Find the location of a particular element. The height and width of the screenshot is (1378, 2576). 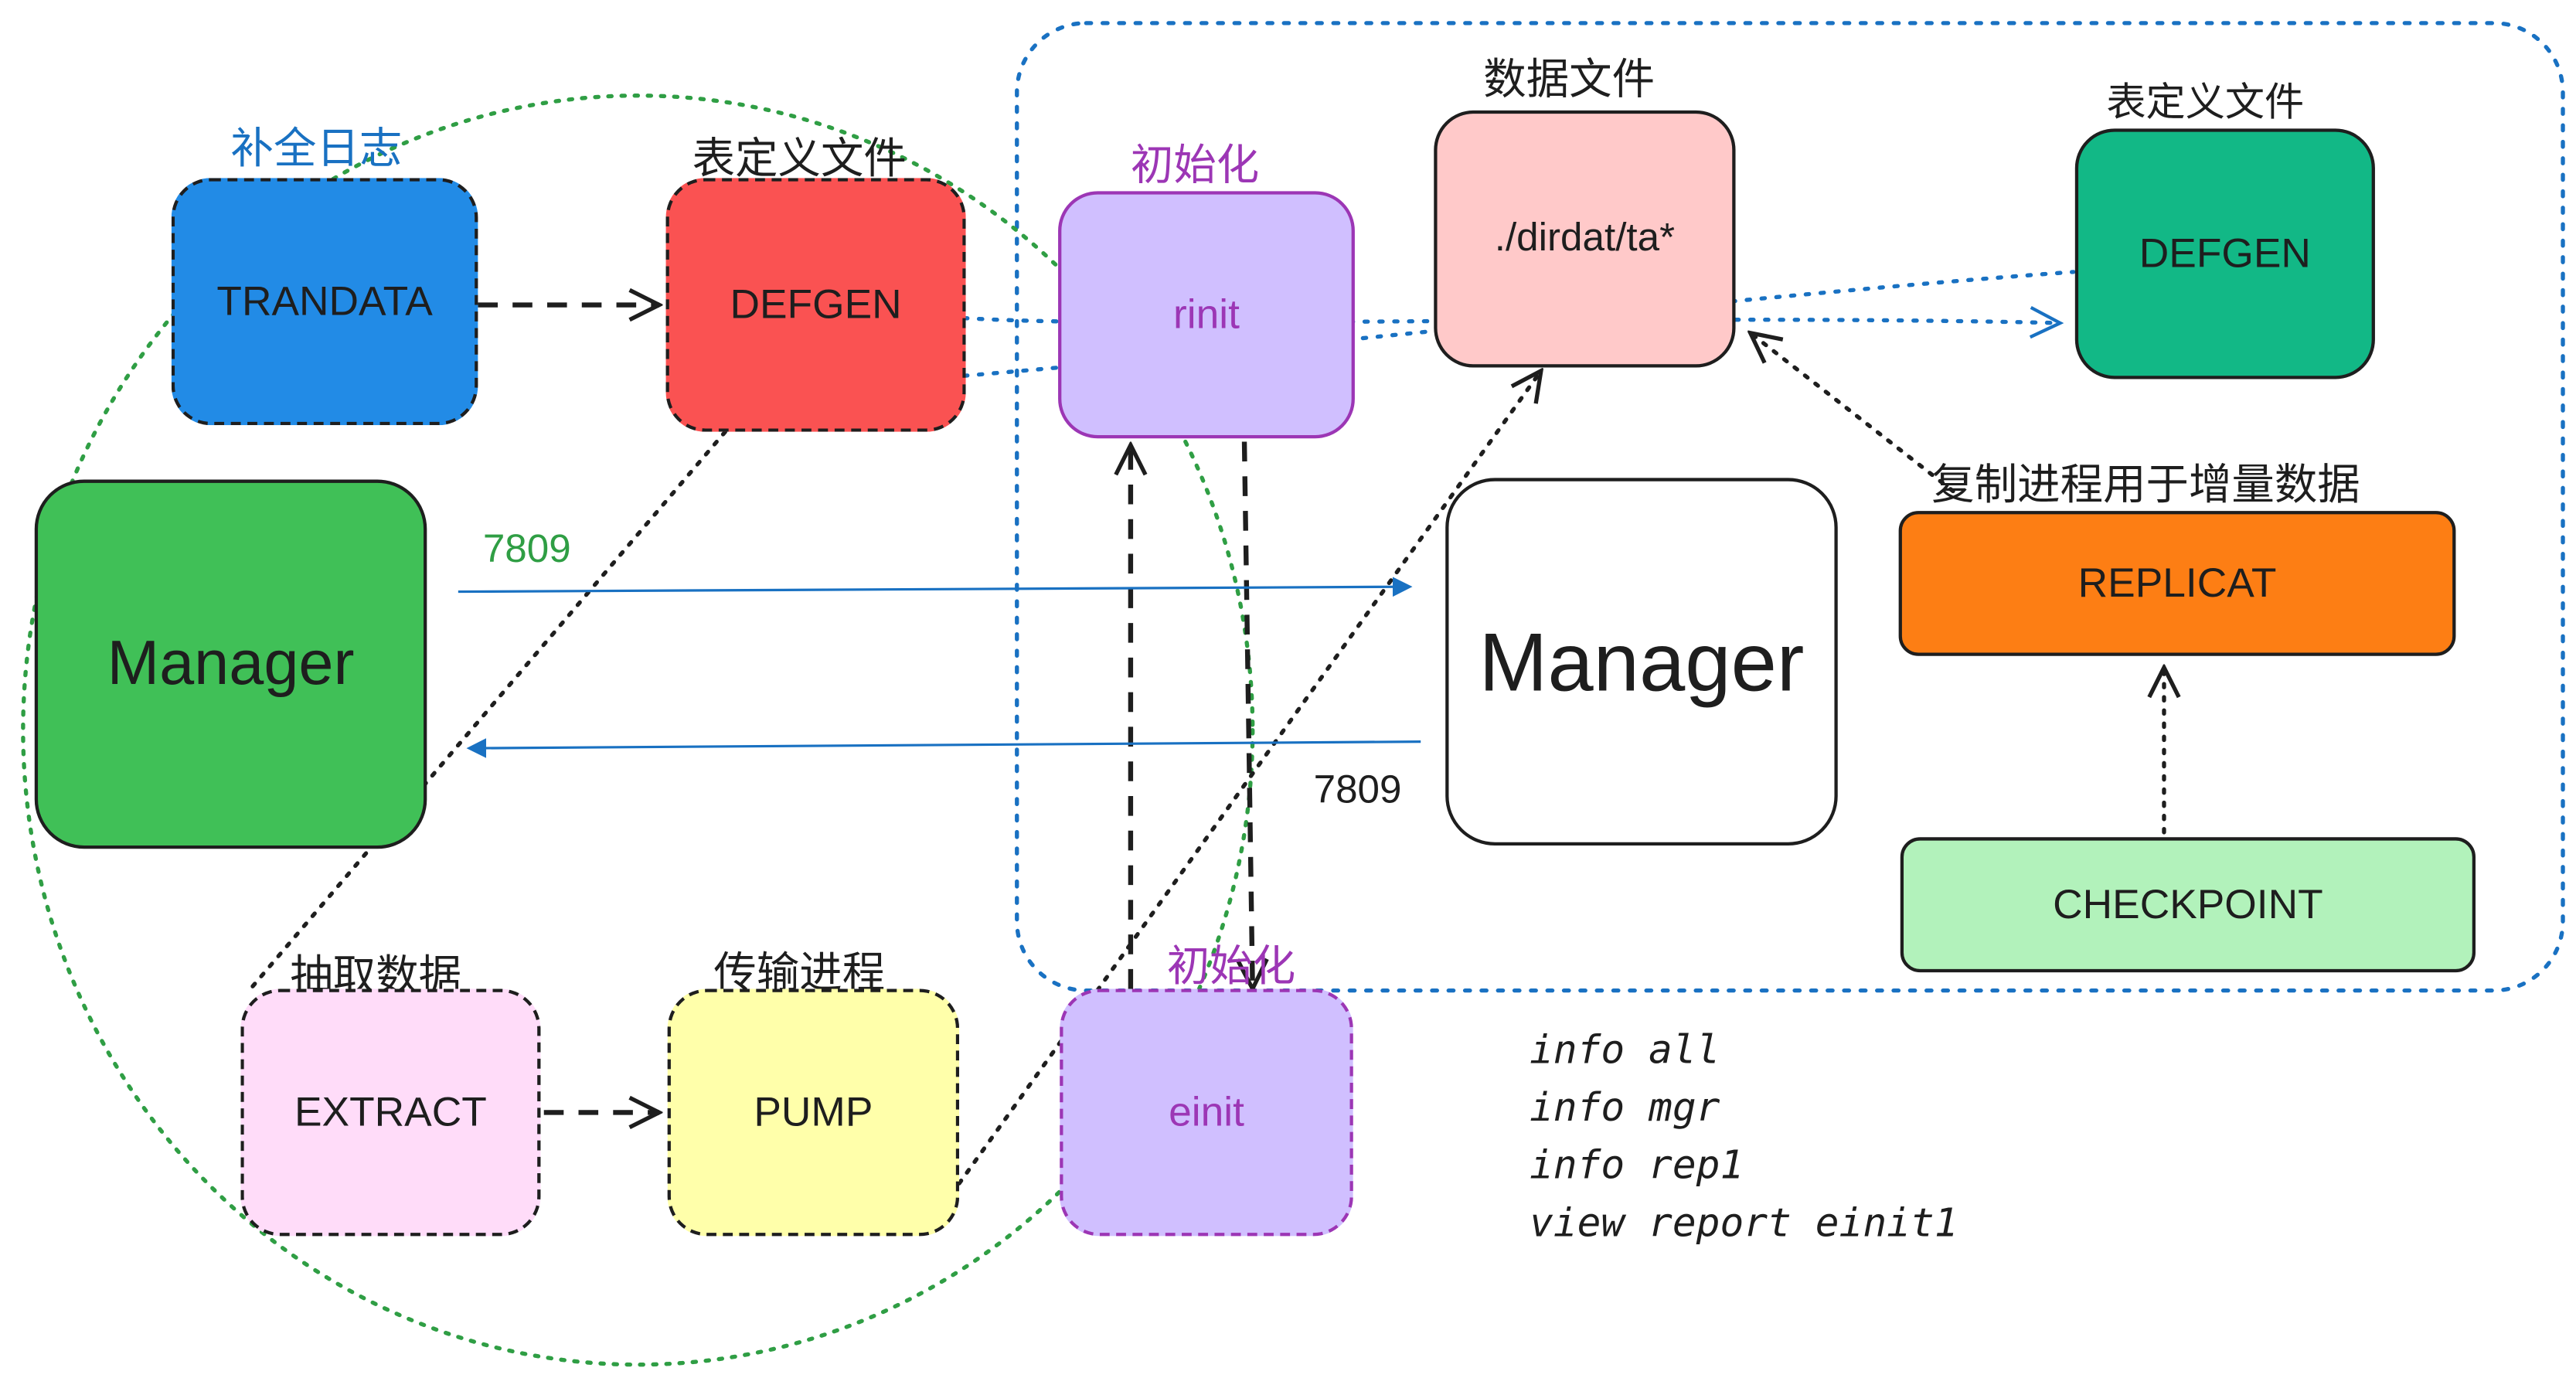

datafile-node: ./dirdat/ta* is located at coordinates (1585, 239).